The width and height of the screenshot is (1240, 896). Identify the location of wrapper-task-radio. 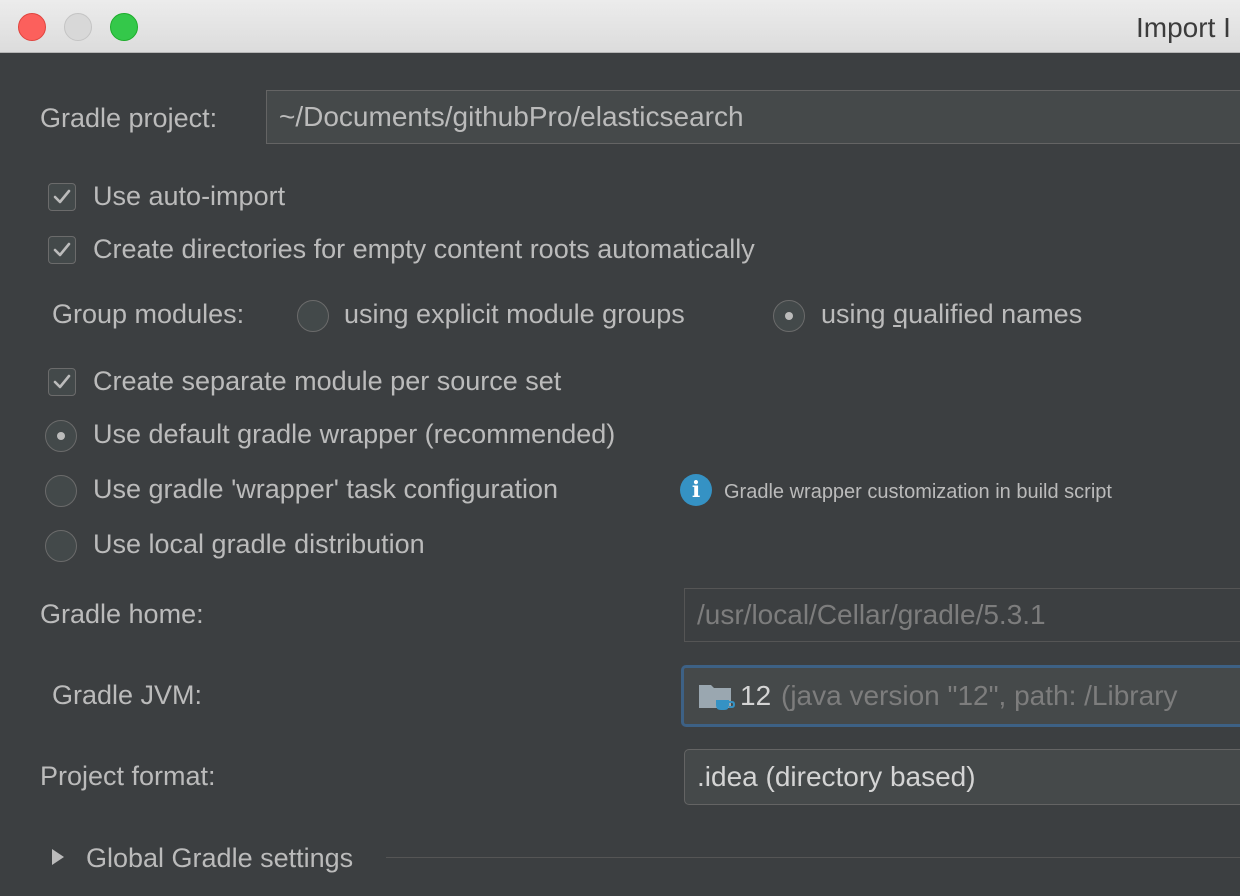
(61, 491).